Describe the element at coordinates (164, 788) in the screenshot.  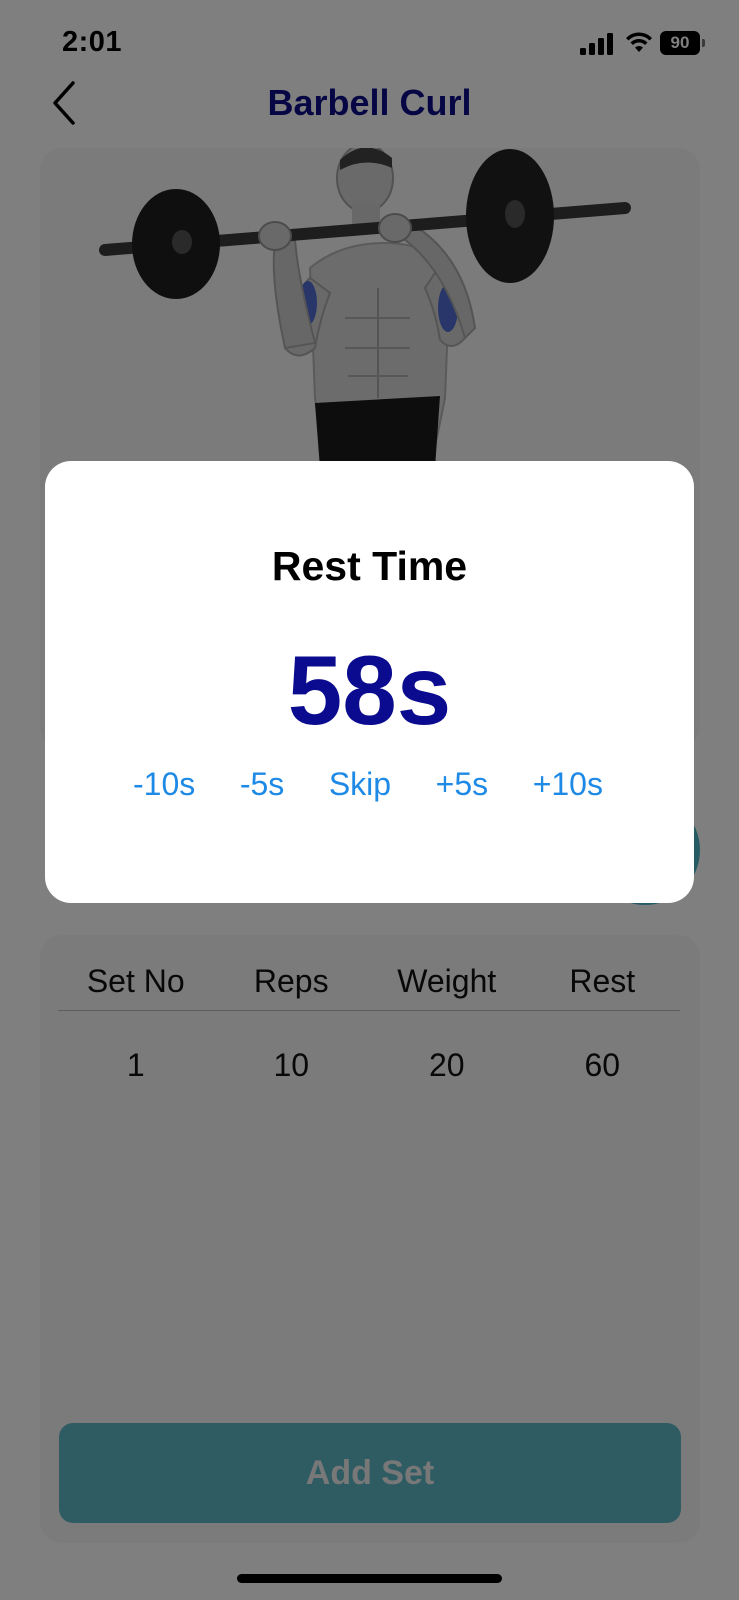
I see `minus-10s-button: -10s` at that location.